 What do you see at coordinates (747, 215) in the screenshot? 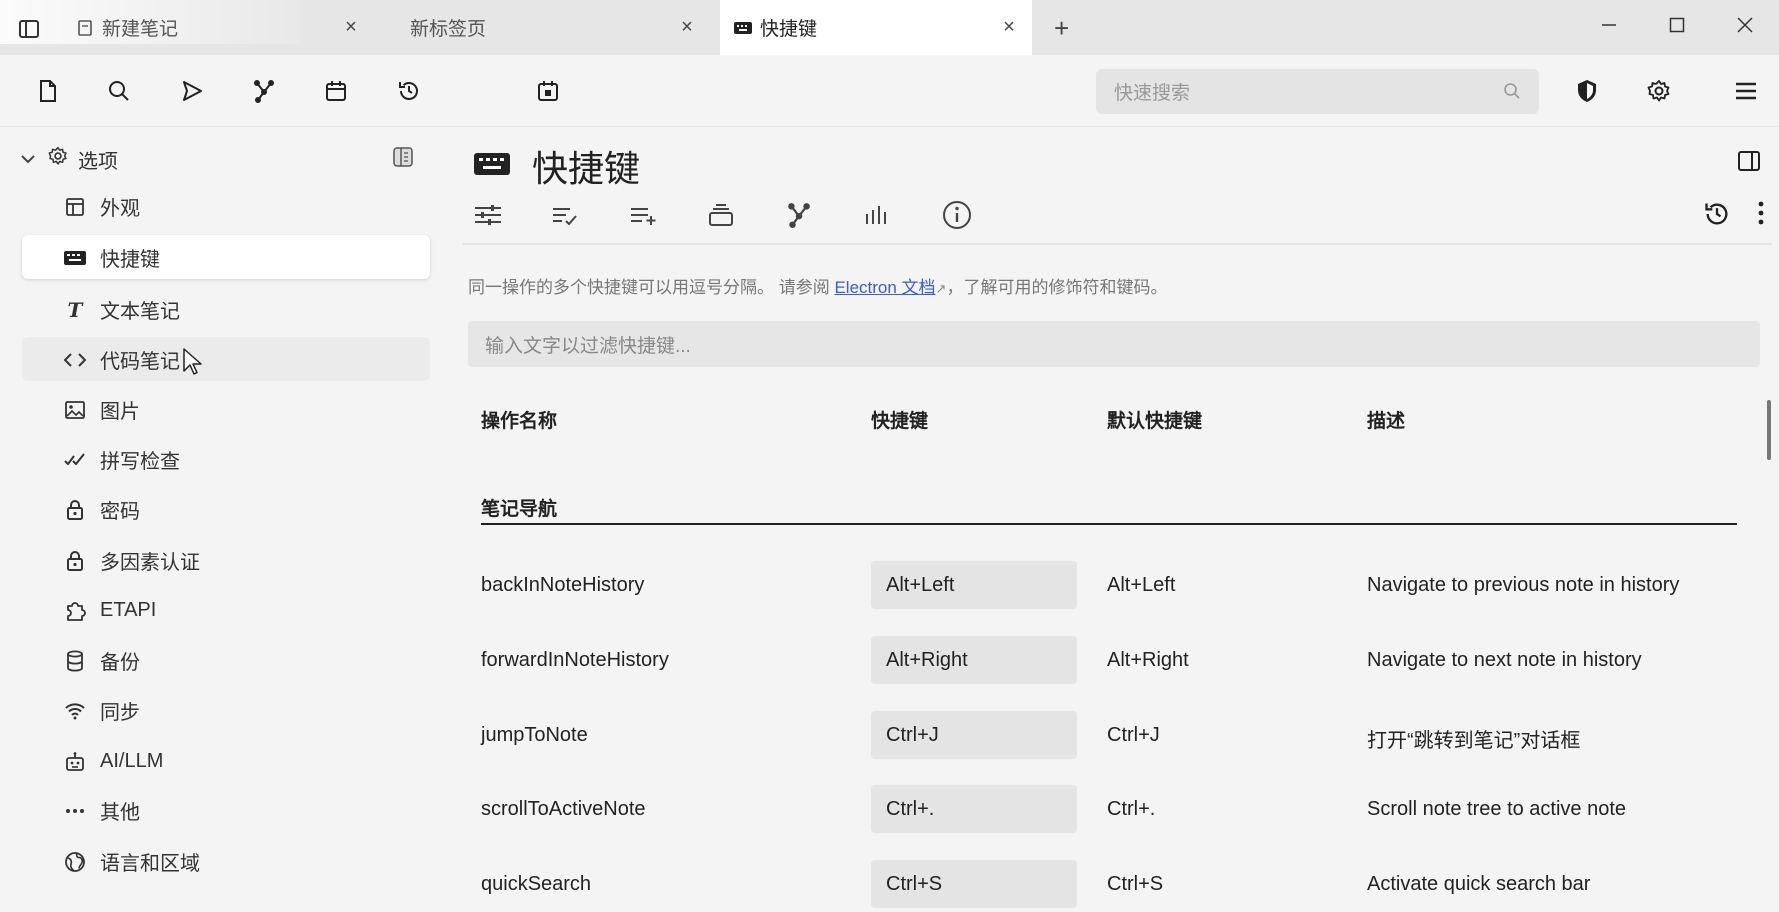
I see `collection-icon` at bounding box center [747, 215].